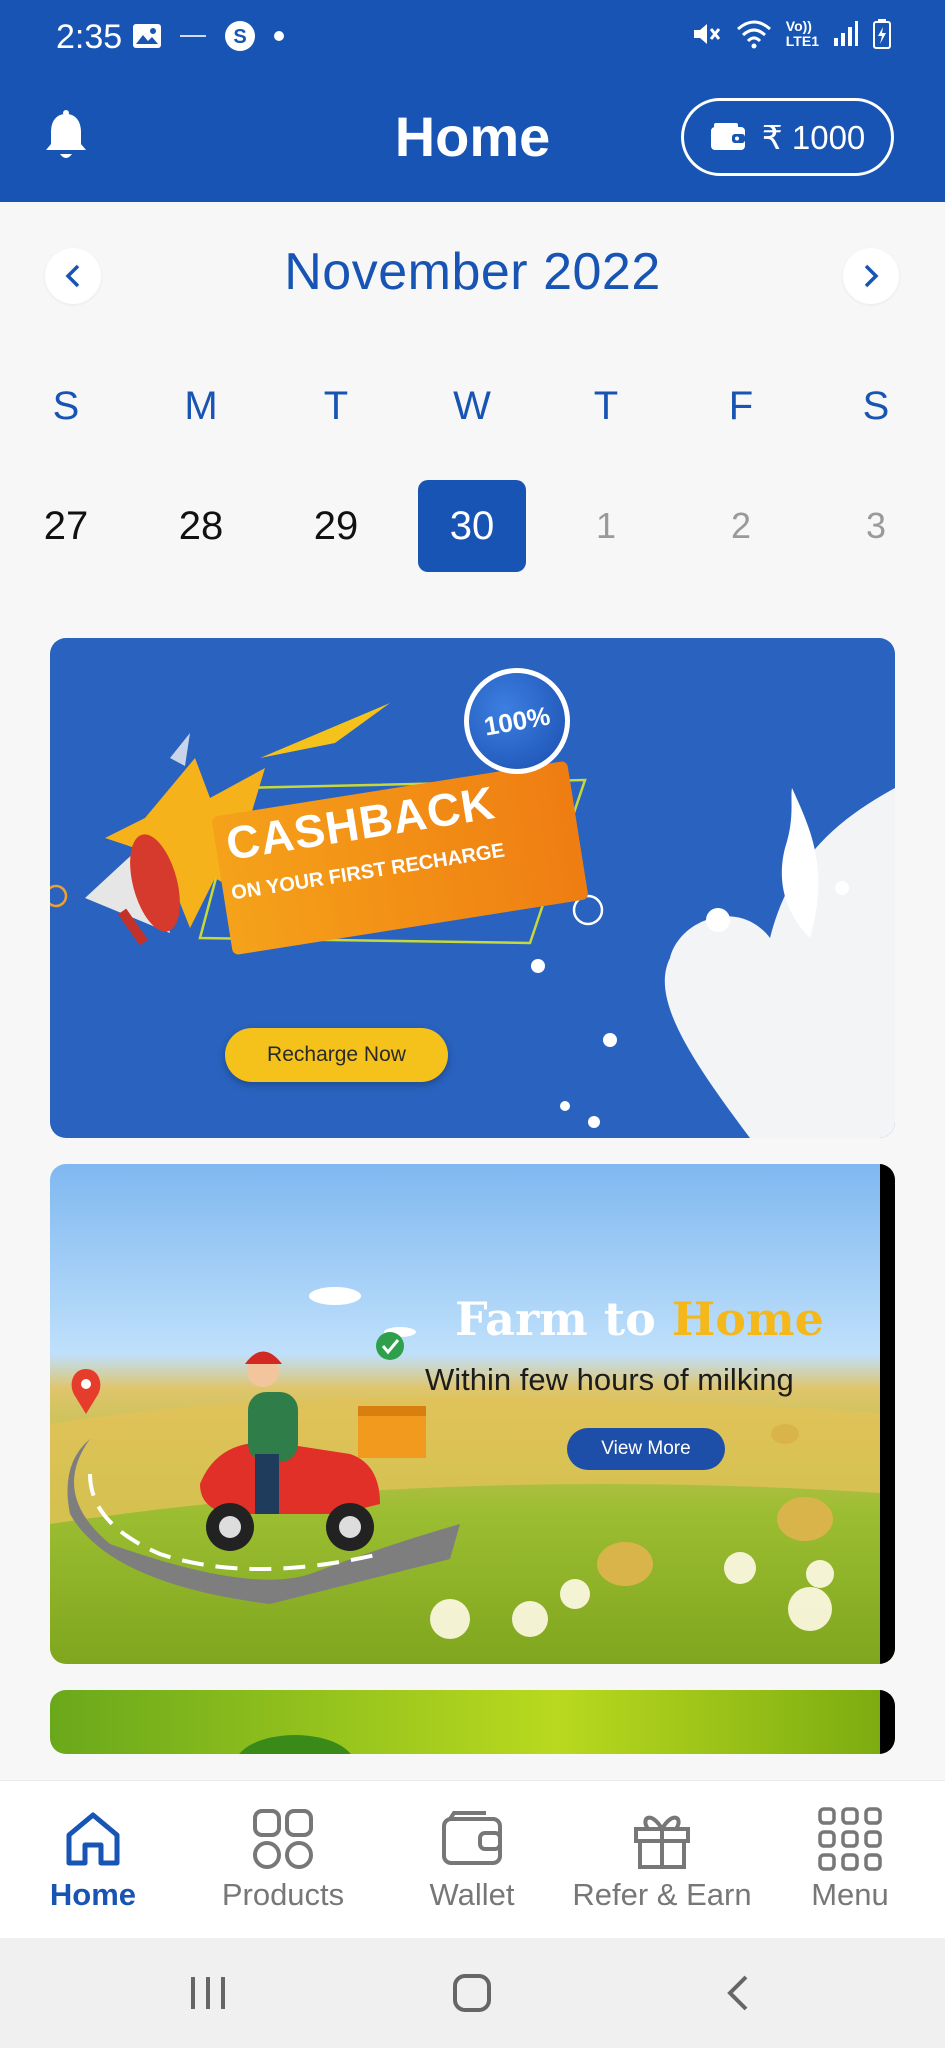 The image size is (945, 2048). I want to click on home-button-icon, so click(472, 1993).